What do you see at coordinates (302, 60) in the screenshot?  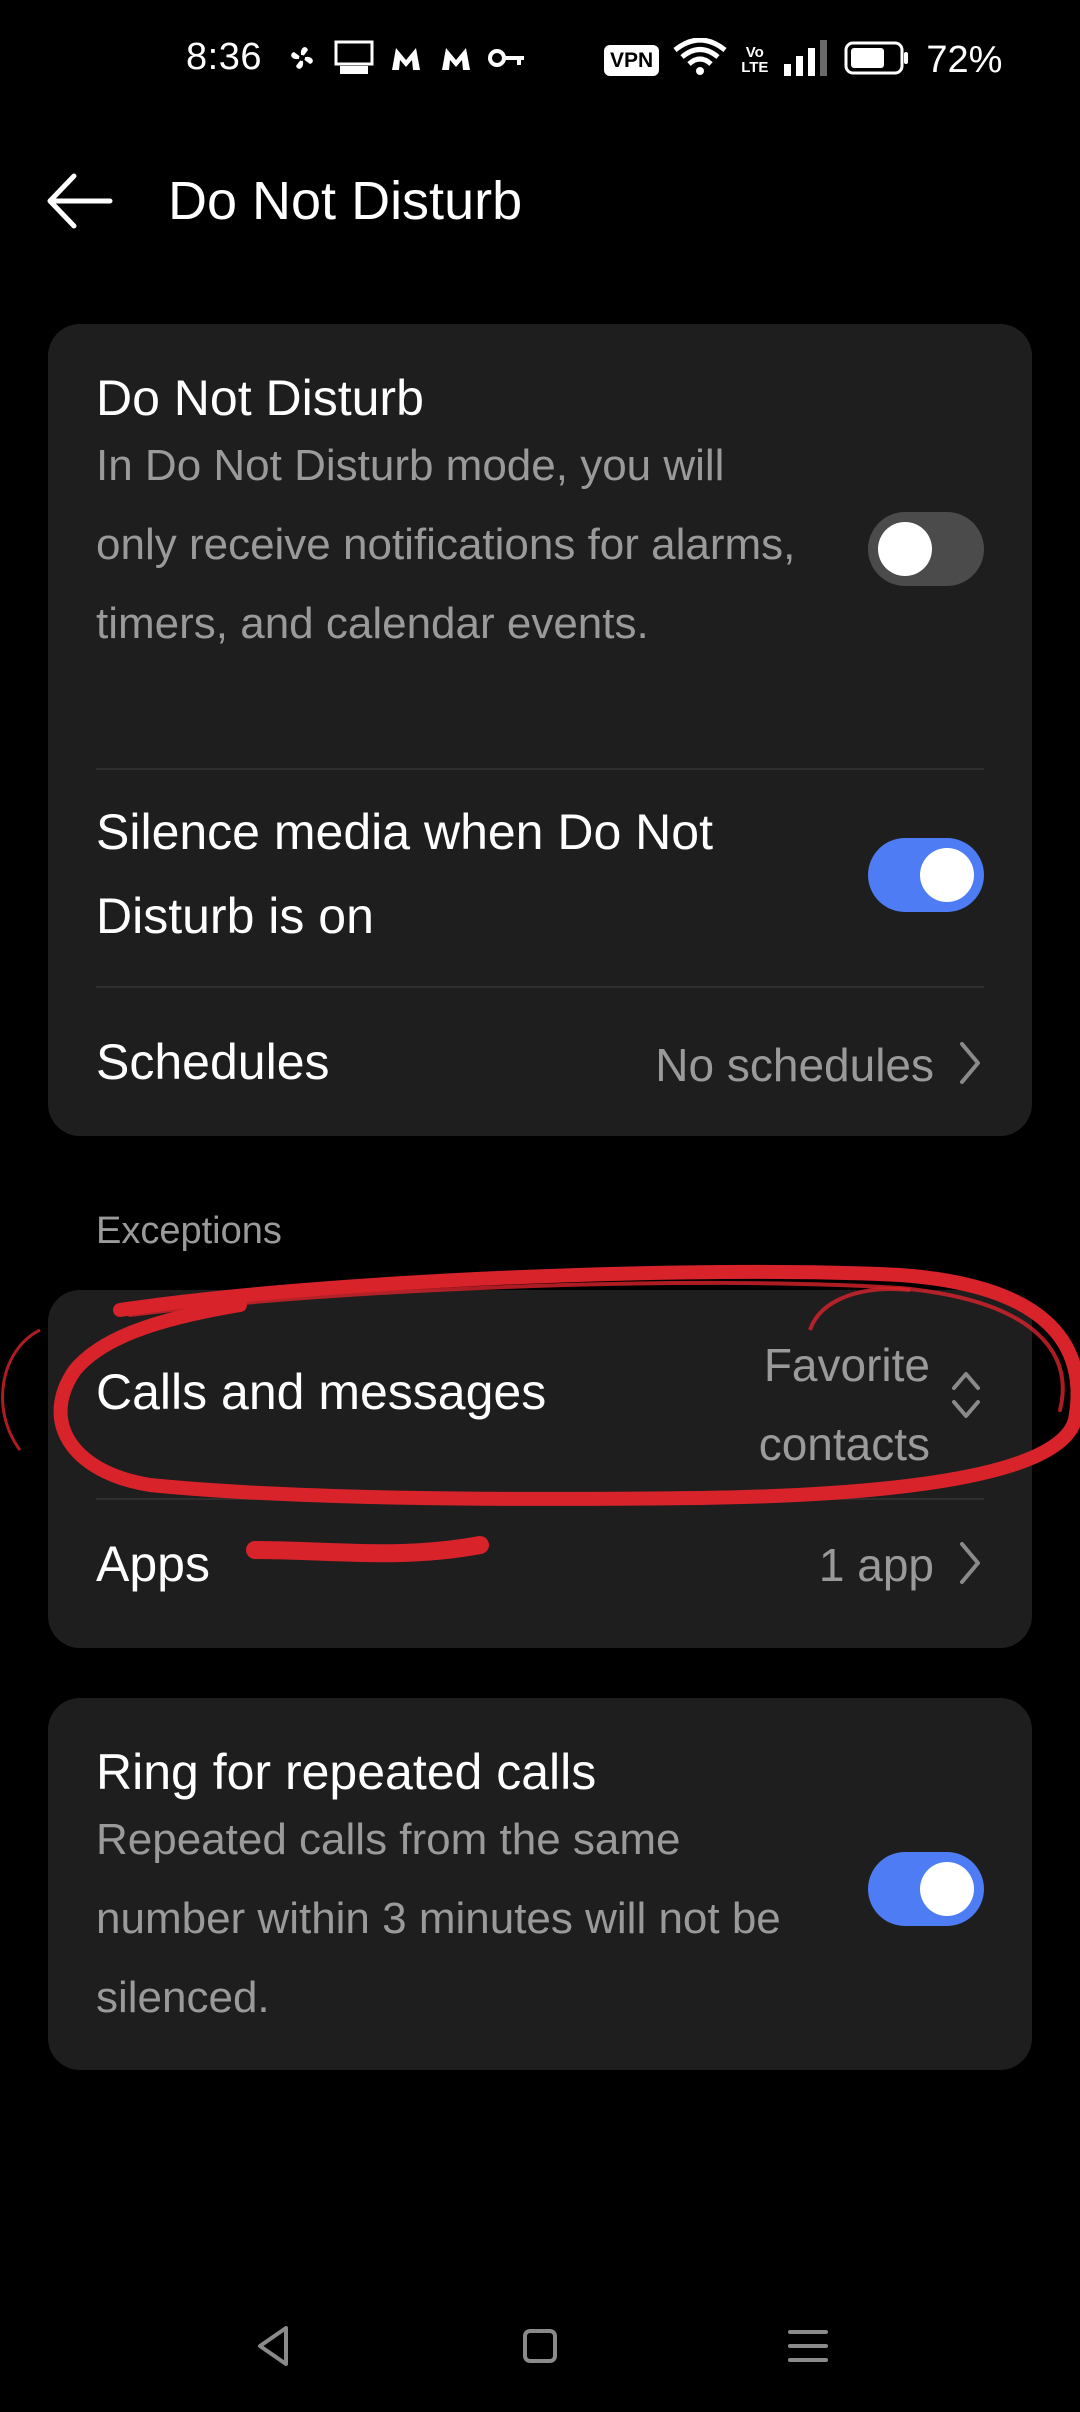 I see `pinwheel-icon` at bounding box center [302, 60].